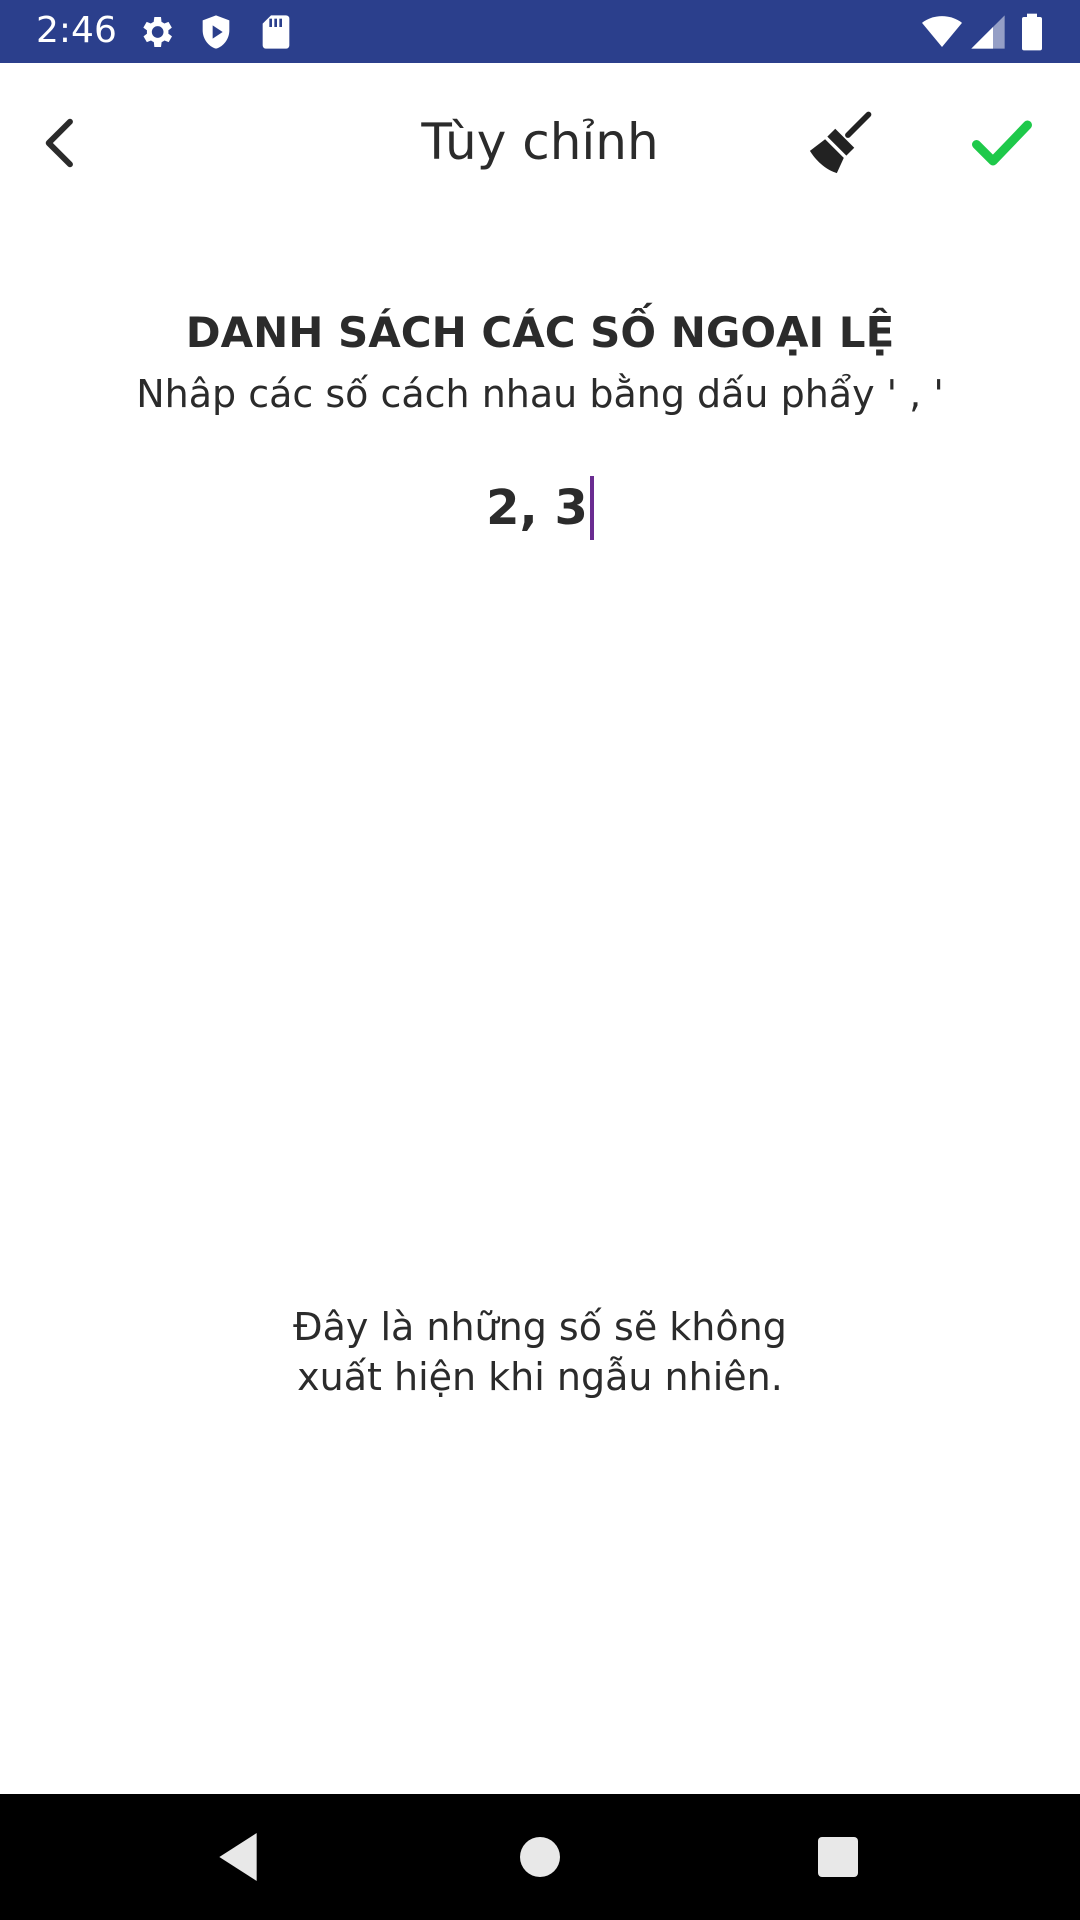 The image size is (1080, 1920). Describe the element at coordinates (988, 32) in the screenshot. I see `signal-icon` at that location.